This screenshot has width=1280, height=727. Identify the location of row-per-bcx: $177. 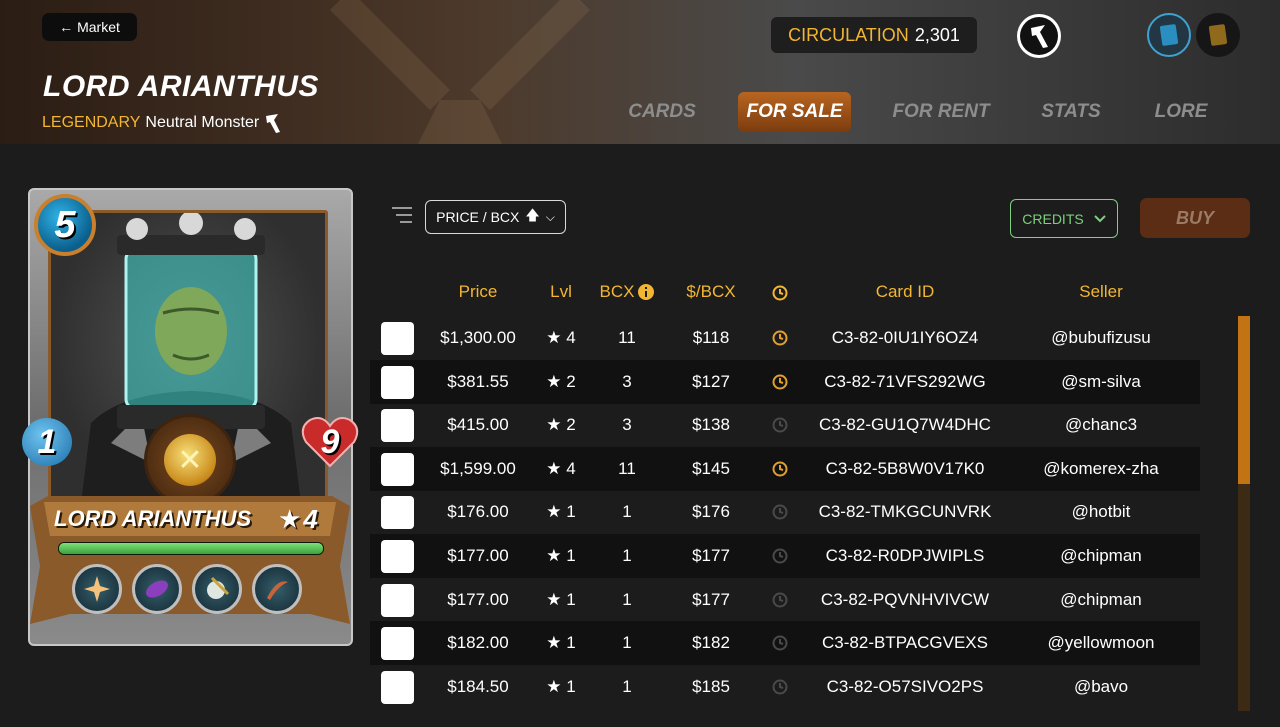
(711, 599).